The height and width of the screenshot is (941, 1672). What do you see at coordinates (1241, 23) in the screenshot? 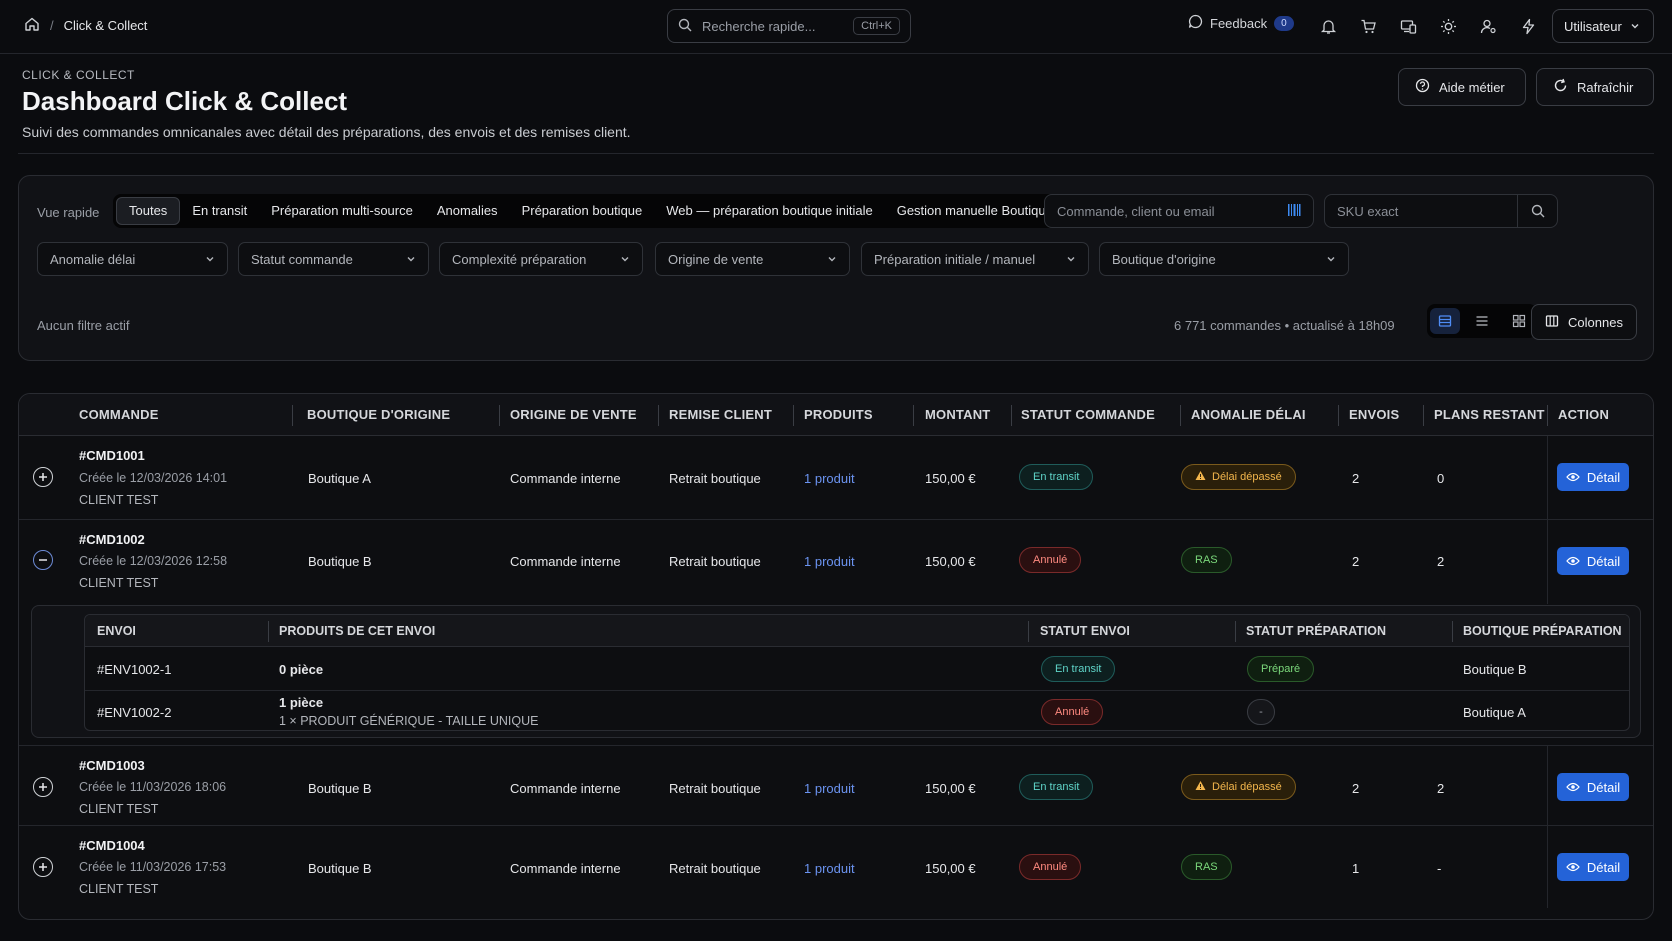
I see `feedback-button: Feedback 0` at bounding box center [1241, 23].